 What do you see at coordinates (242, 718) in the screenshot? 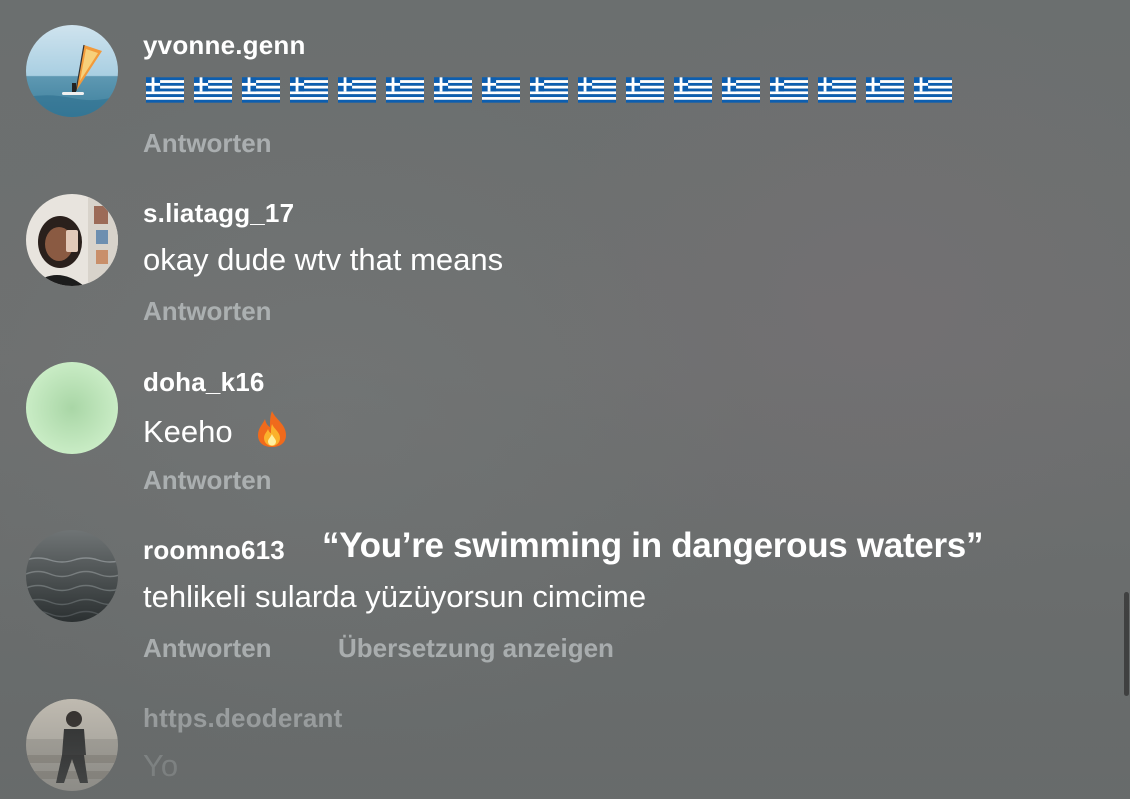
I see `comment-username: https.deoderant` at bounding box center [242, 718].